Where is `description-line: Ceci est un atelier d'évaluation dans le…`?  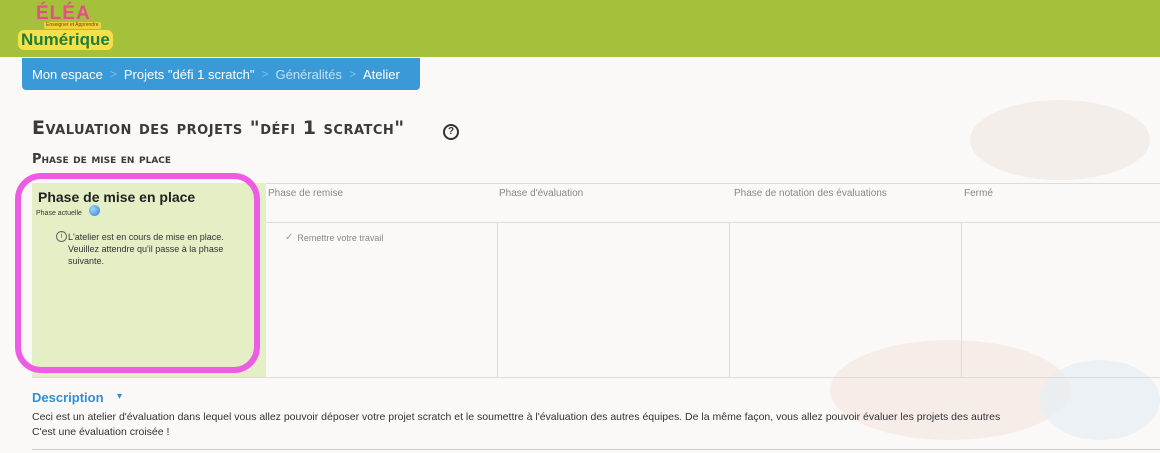 description-line: Ceci est un atelier d'évaluation dans le… is located at coordinates (516, 417).